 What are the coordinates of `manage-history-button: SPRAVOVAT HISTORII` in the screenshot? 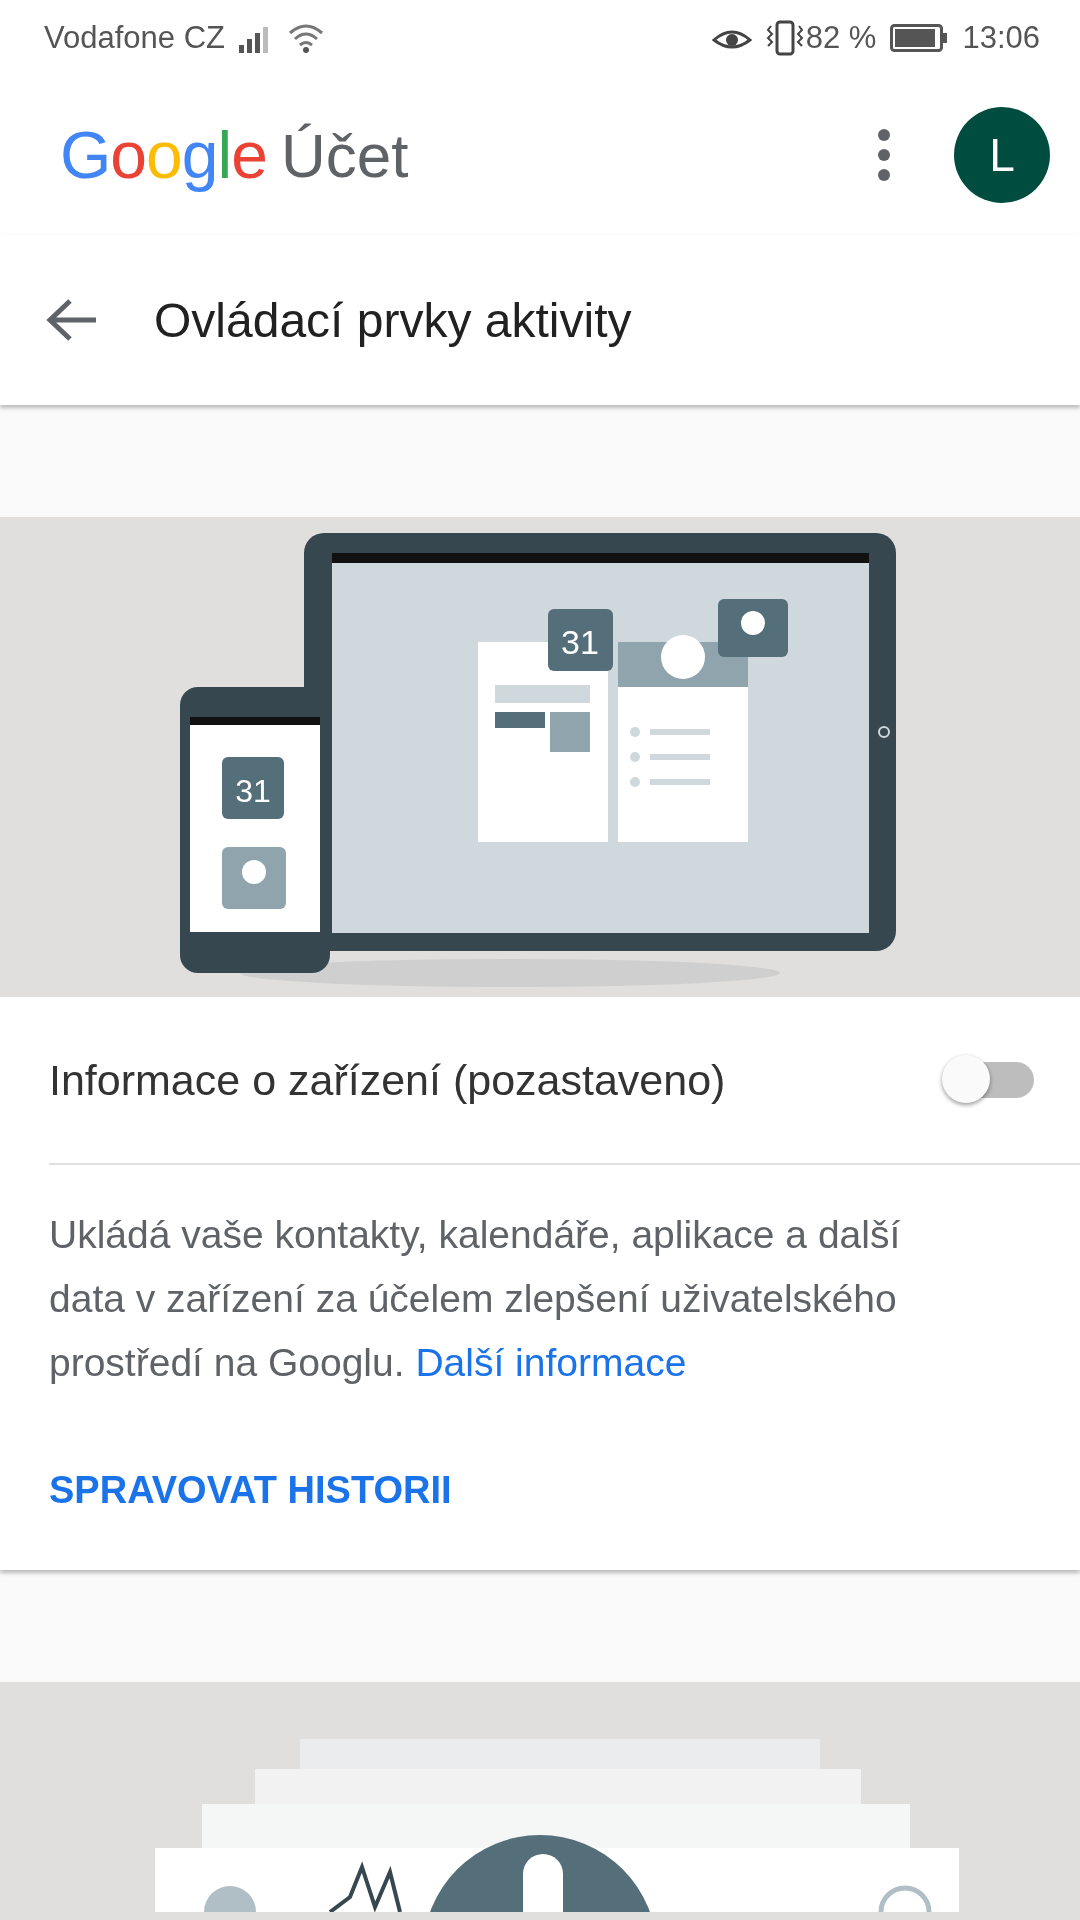 It's located at (250, 1490).